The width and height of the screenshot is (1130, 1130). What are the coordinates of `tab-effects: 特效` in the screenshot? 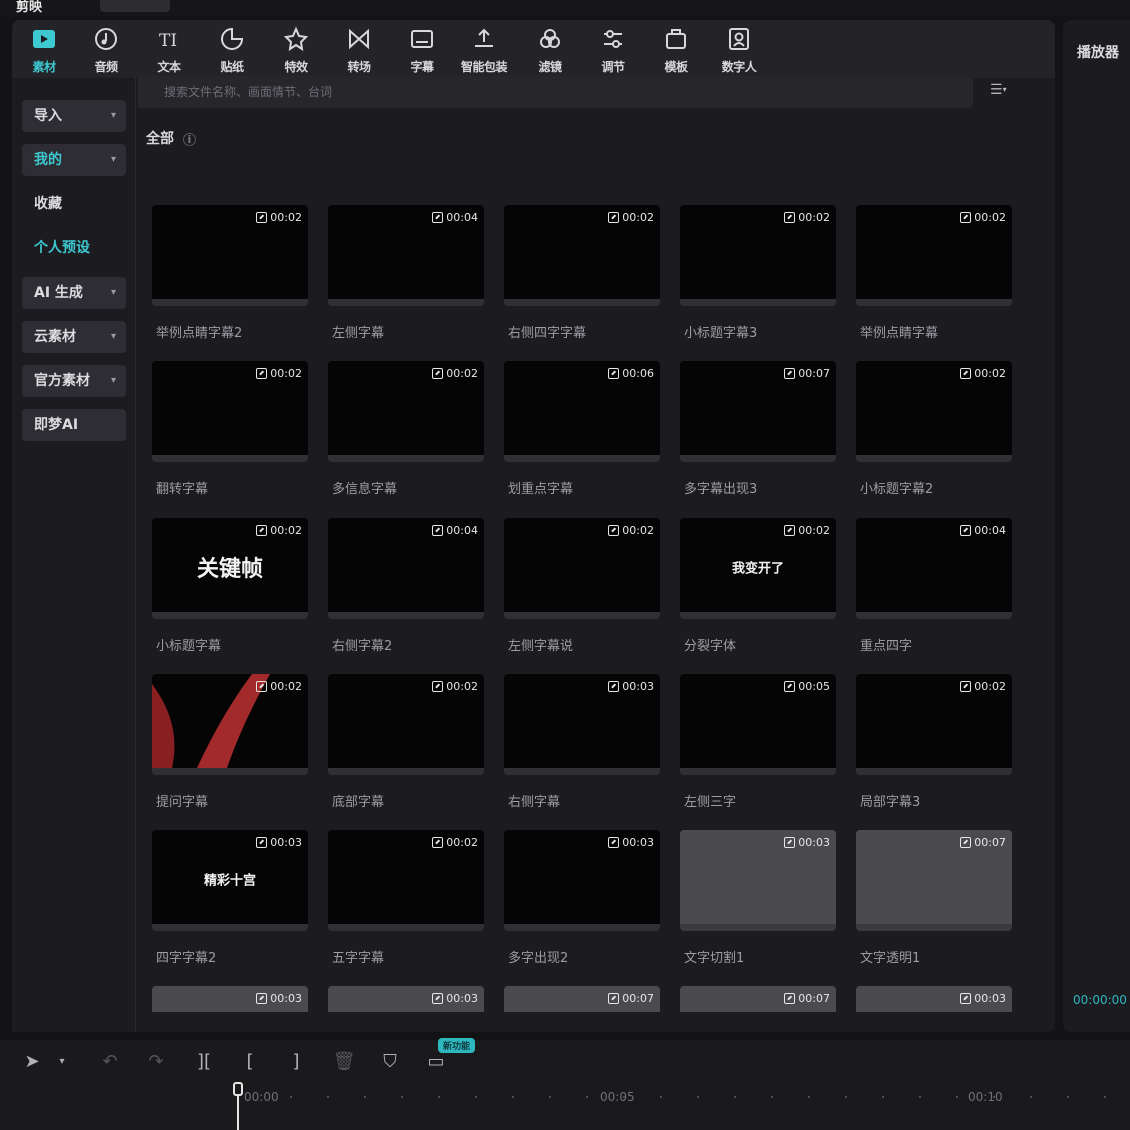 It's located at (296, 51).